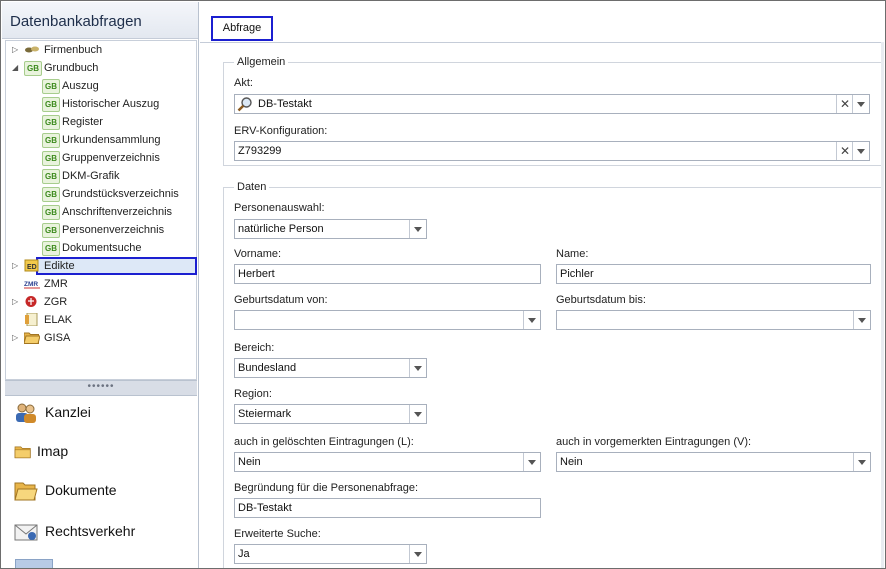 The image size is (886, 569). Describe the element at coordinates (242, 28) in the screenshot. I see `tab-abfrage: Abfrage` at that location.